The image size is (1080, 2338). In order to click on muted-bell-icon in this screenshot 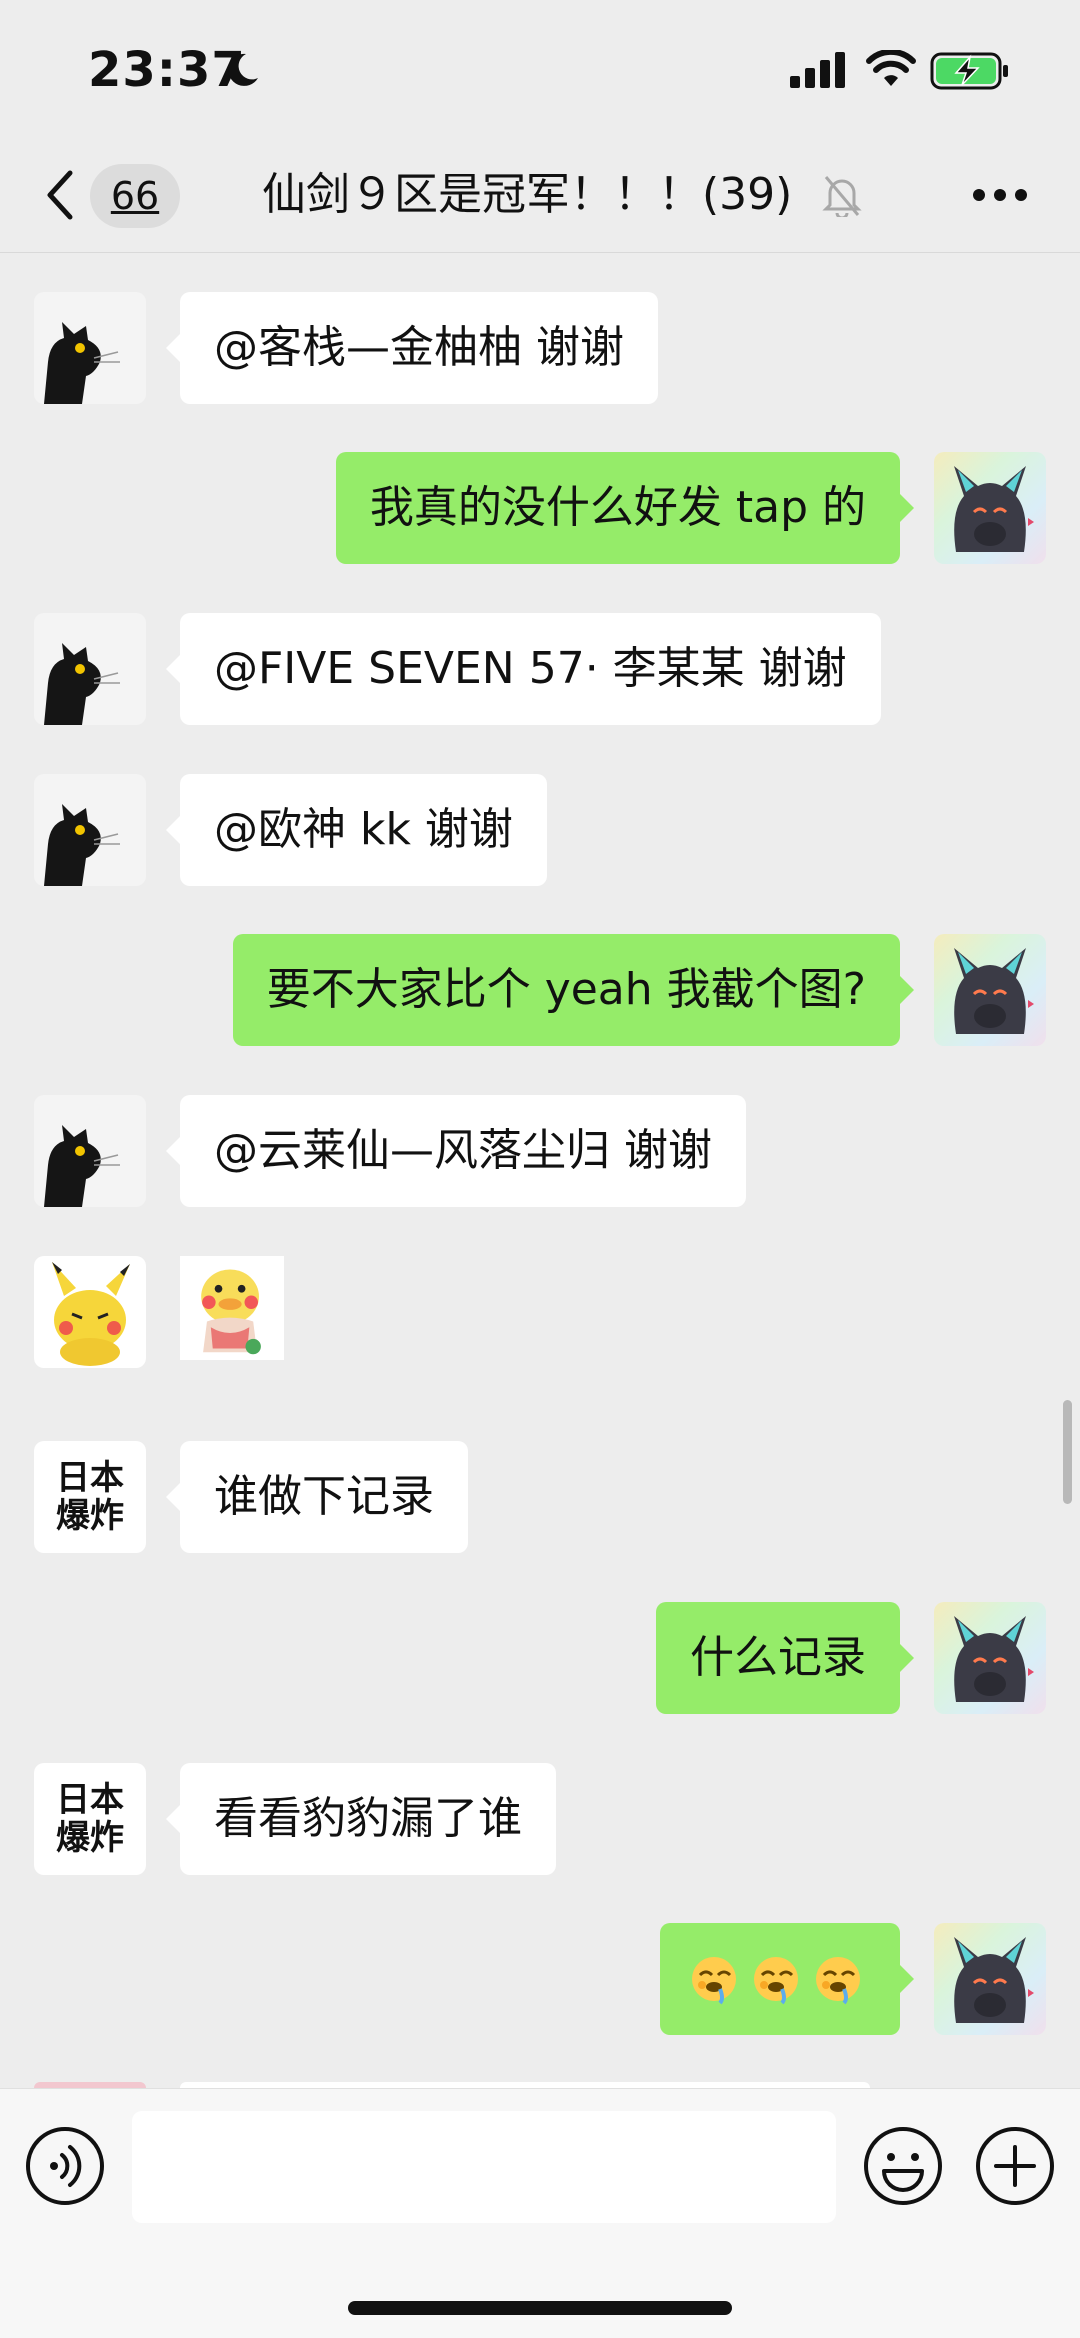, I will do `click(842, 196)`.